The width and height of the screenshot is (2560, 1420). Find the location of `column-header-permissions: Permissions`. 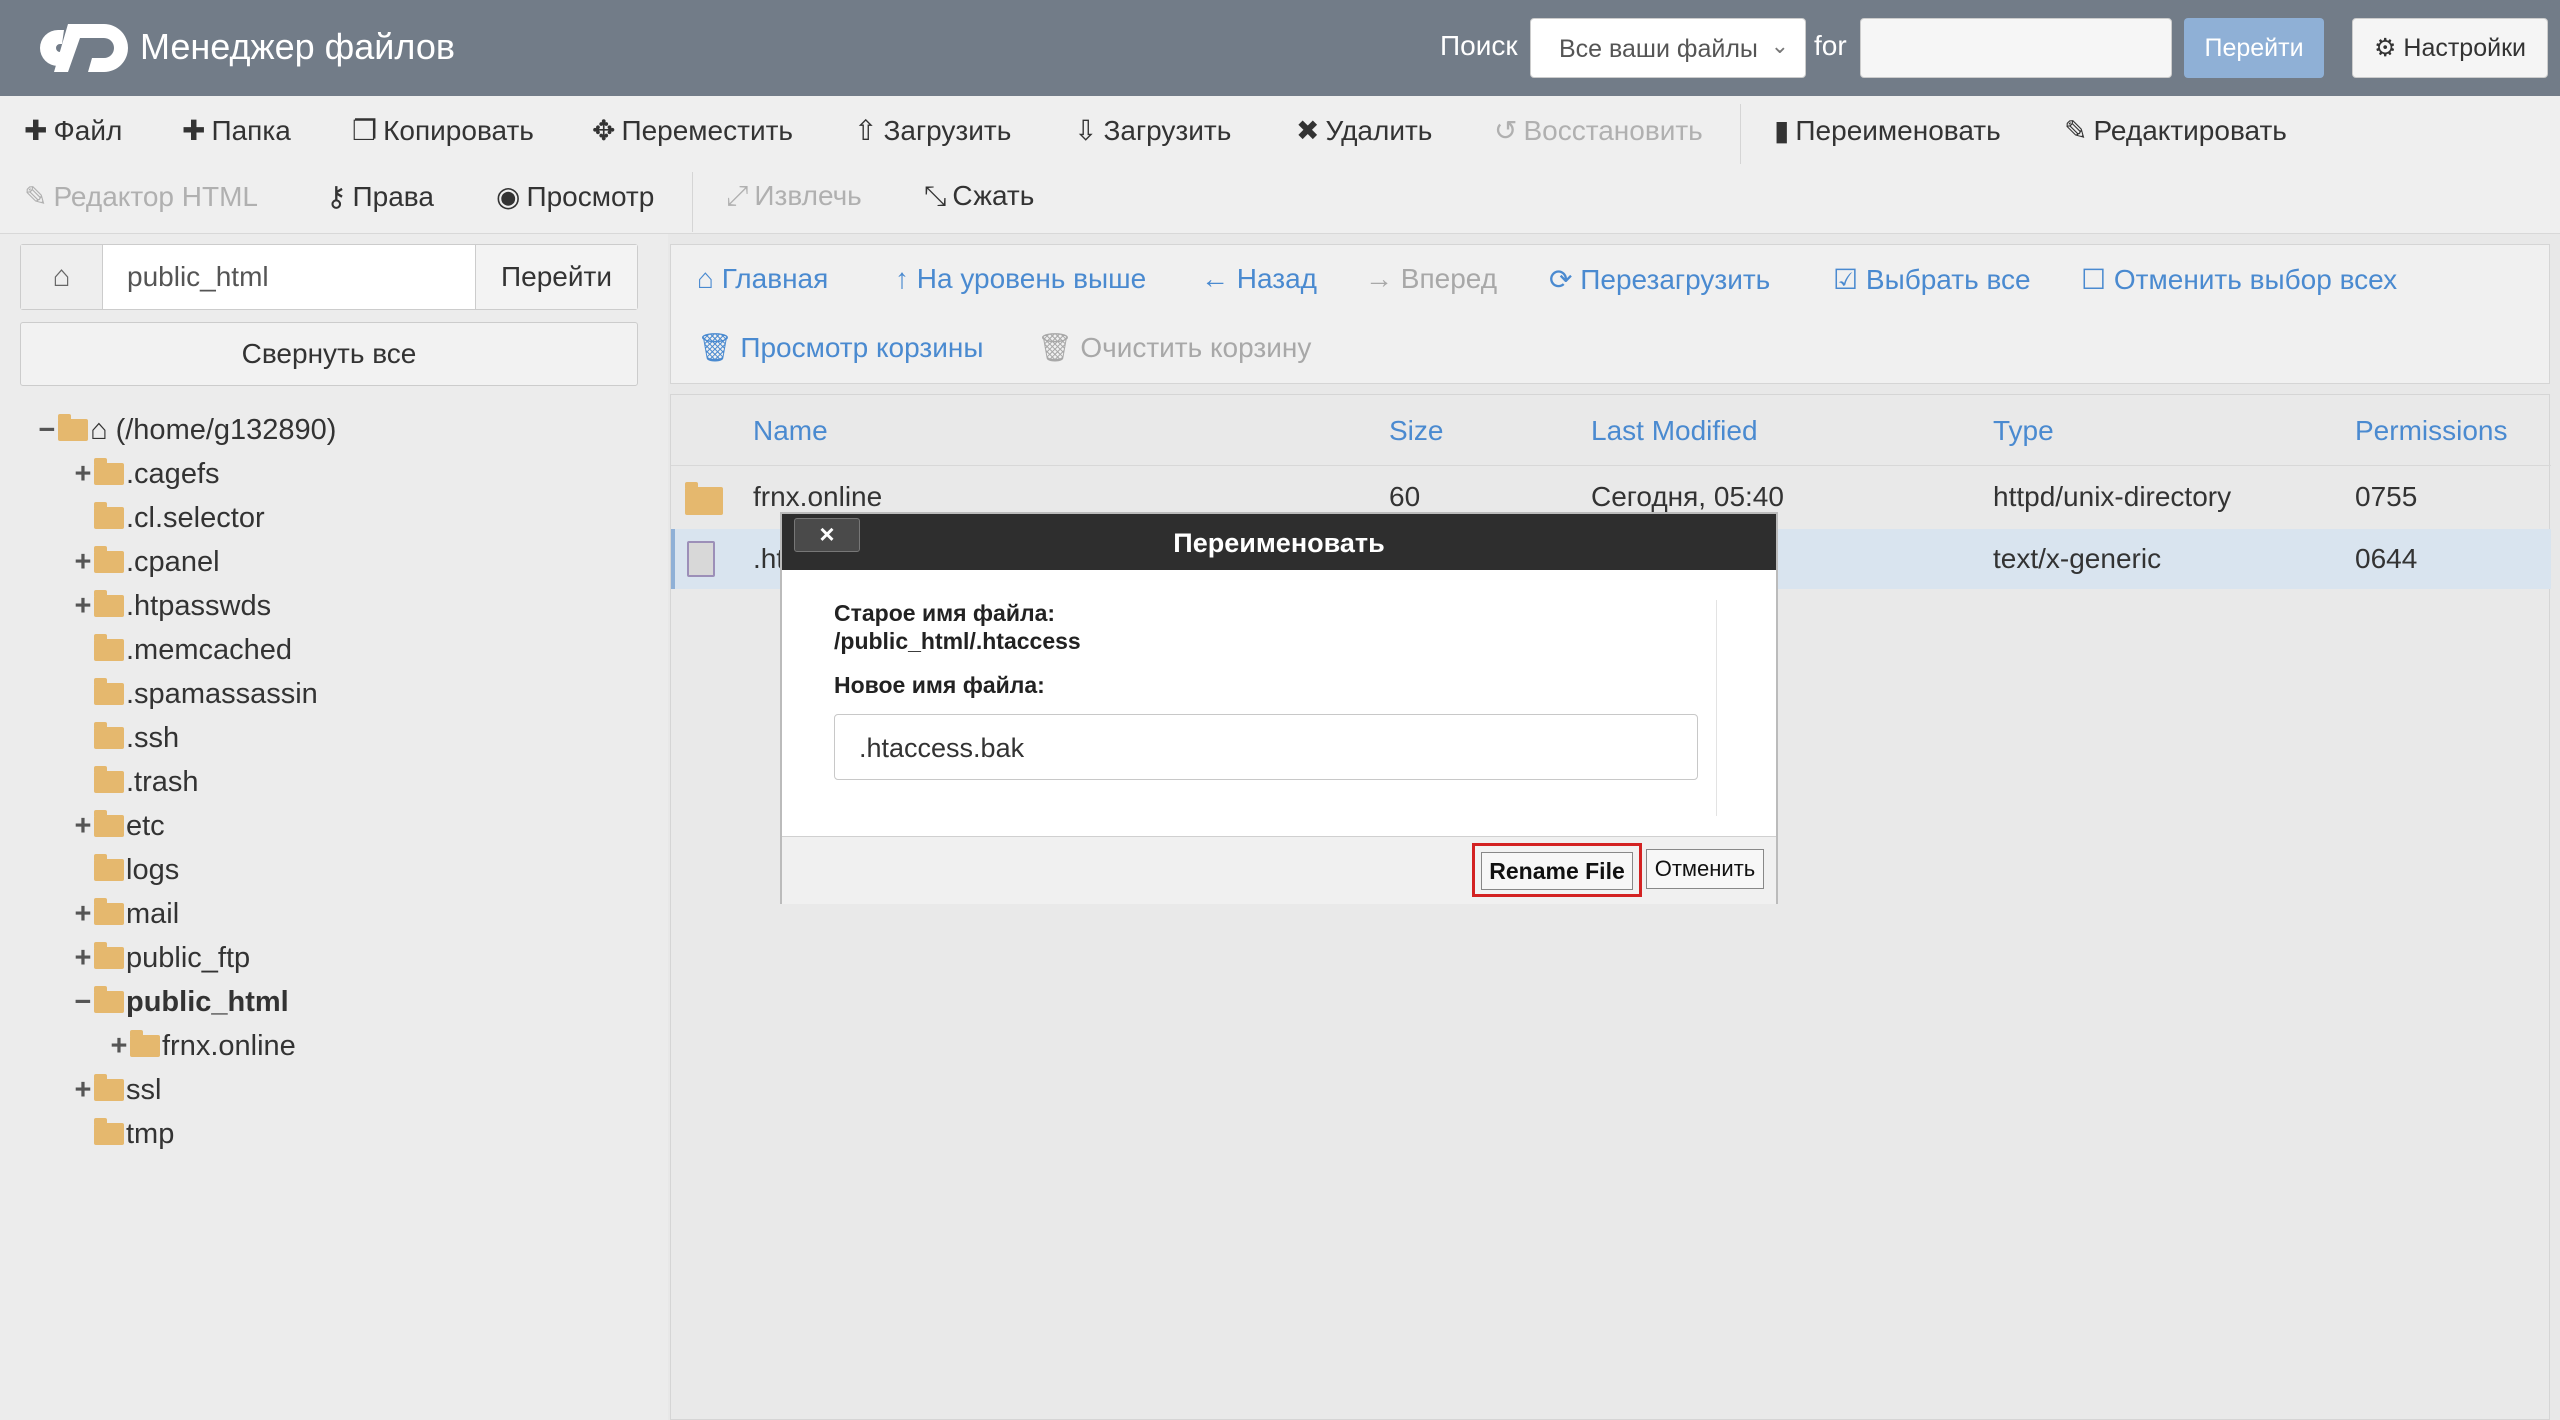

column-header-permissions: Permissions is located at coordinates (2431, 431).